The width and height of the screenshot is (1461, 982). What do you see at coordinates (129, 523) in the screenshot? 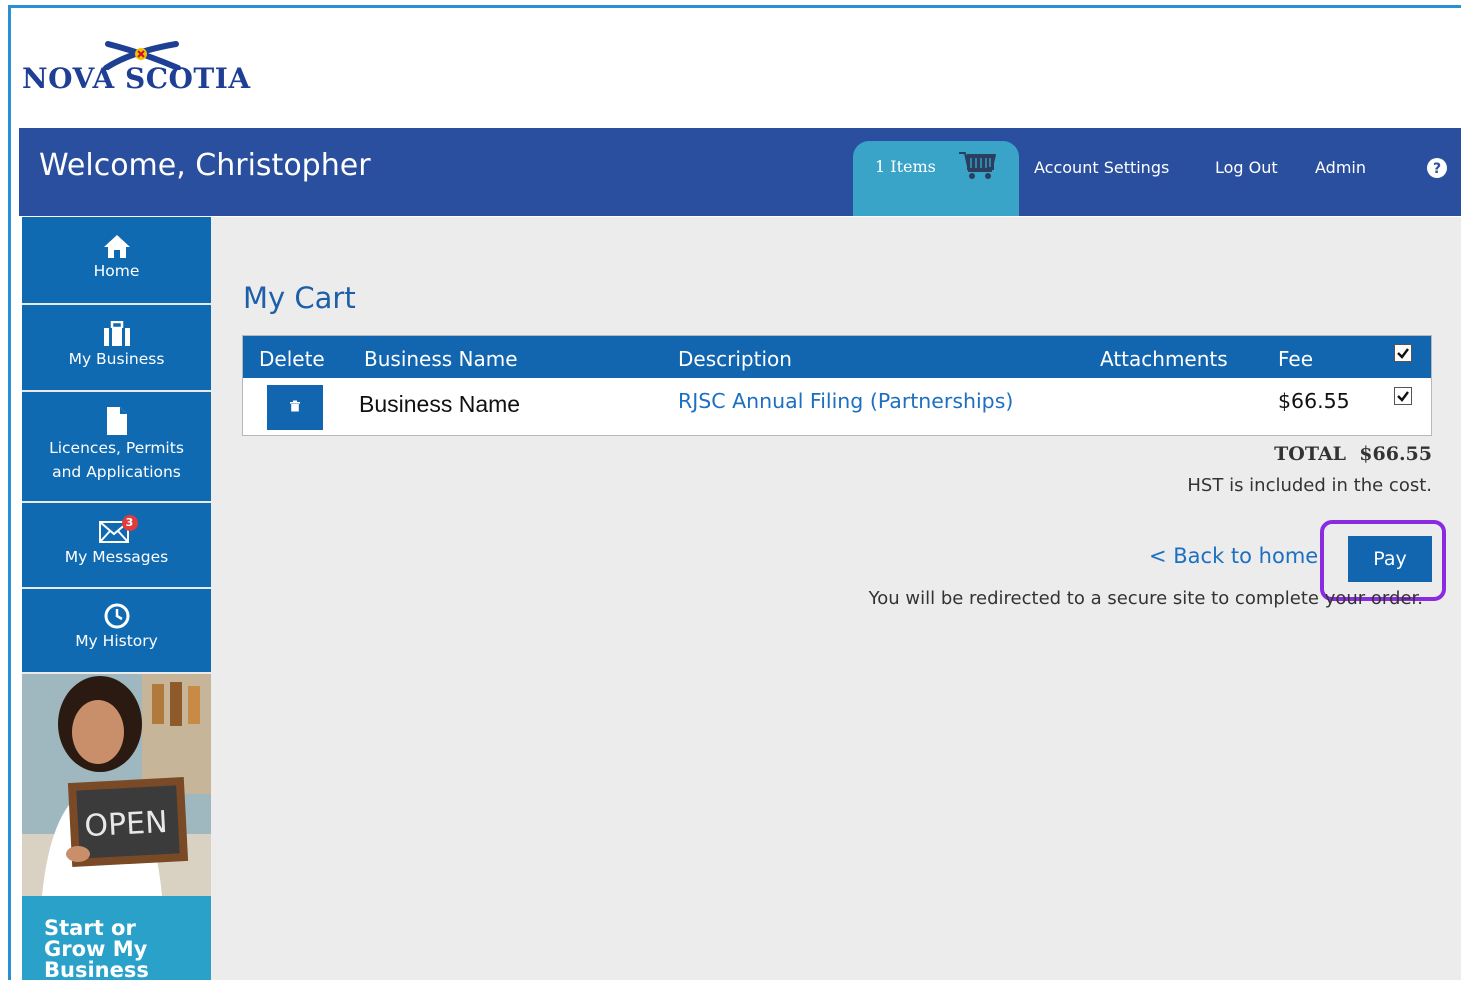
I see `message-count-badge: 3` at bounding box center [129, 523].